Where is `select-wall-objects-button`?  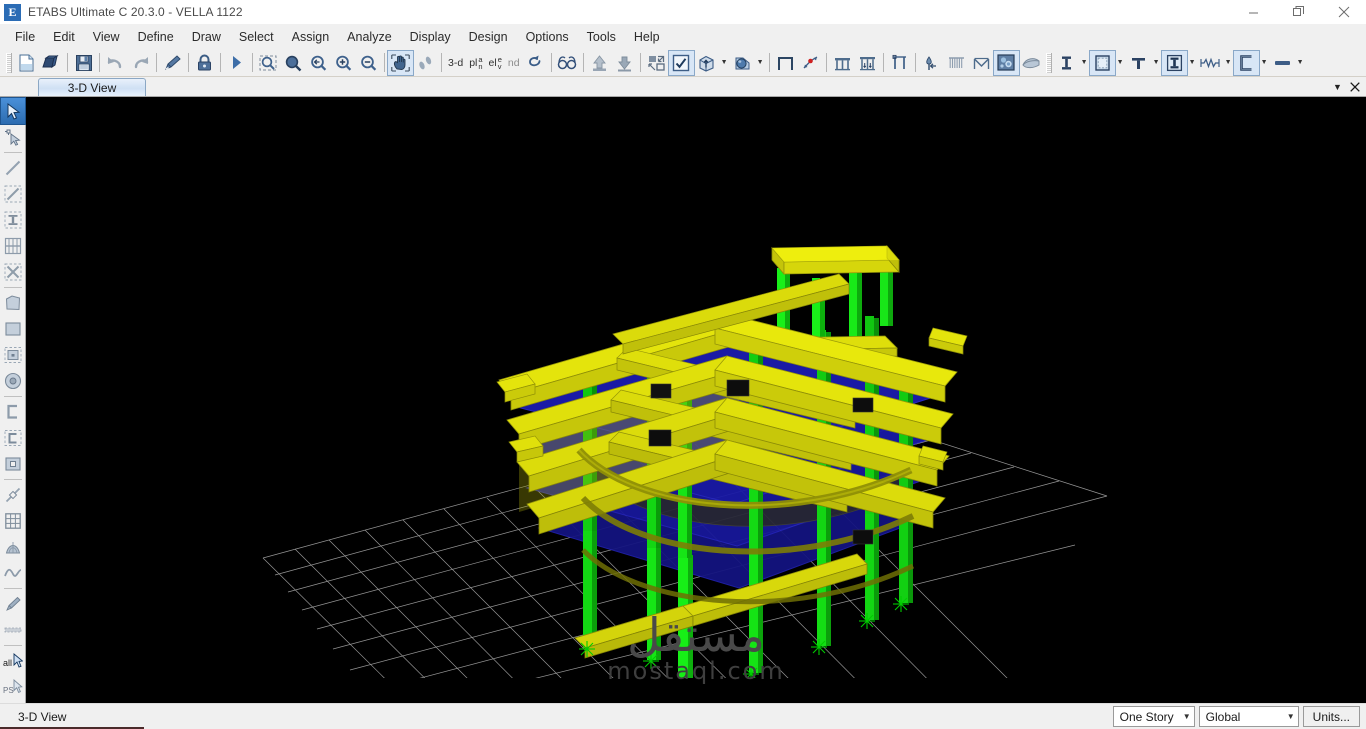
select-wall-objects-button is located at coordinates (1246, 62).